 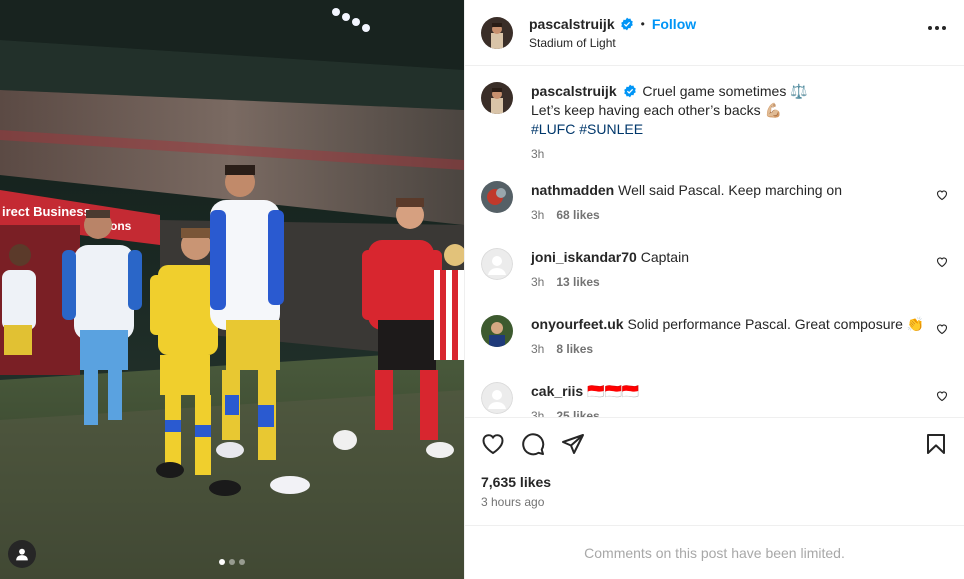 I want to click on comment-likes: 13 likes, so click(x=577, y=282).